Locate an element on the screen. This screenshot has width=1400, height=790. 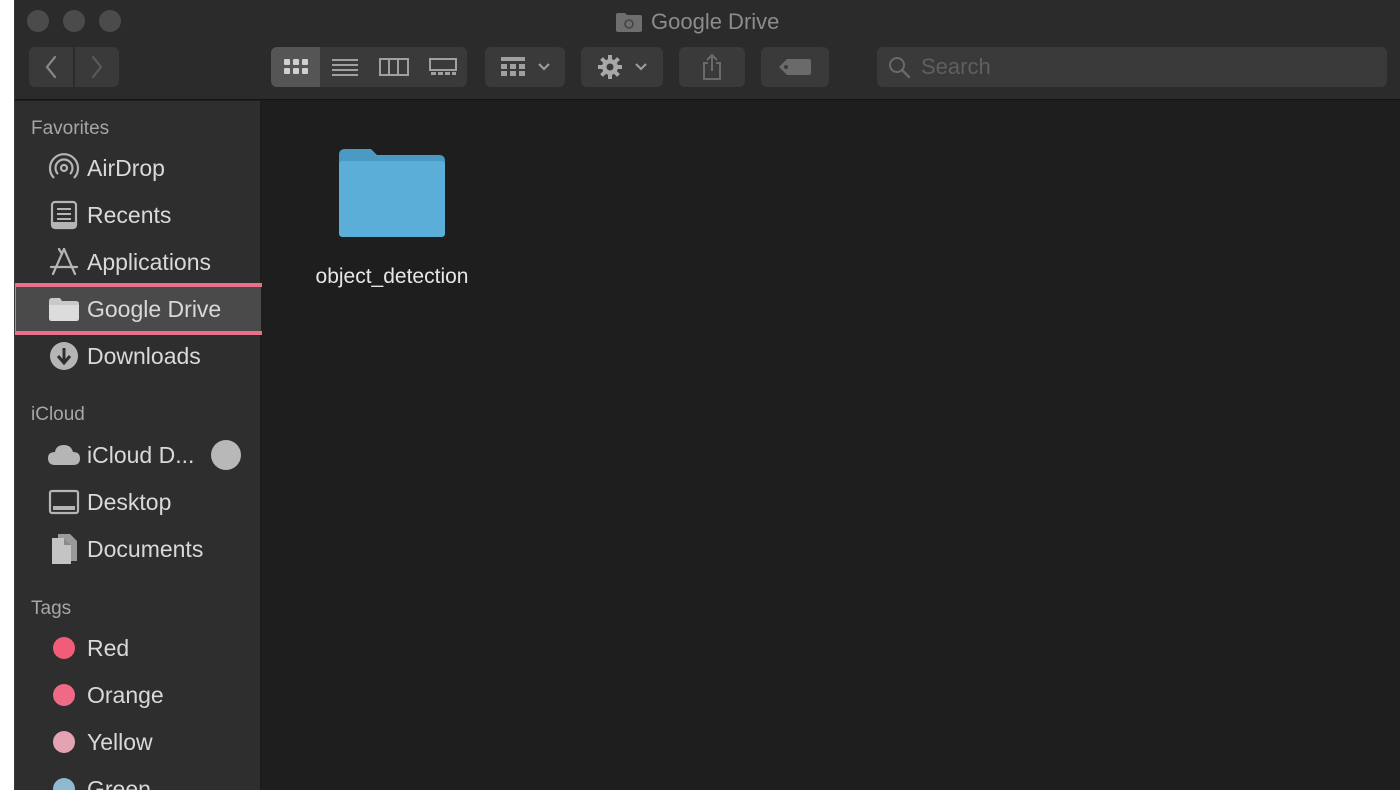
edit-tags-button is located at coordinates (795, 67).